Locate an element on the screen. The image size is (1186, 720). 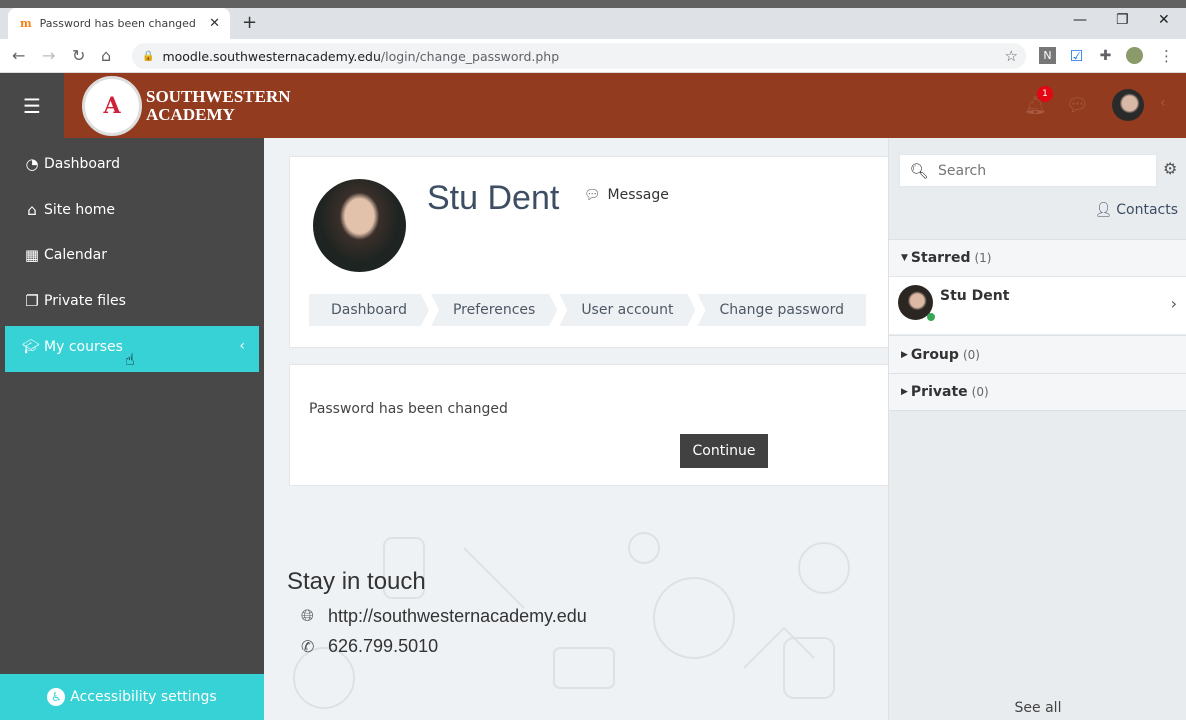
message-search-field: 🔍︎ is located at coordinates (1028, 170).